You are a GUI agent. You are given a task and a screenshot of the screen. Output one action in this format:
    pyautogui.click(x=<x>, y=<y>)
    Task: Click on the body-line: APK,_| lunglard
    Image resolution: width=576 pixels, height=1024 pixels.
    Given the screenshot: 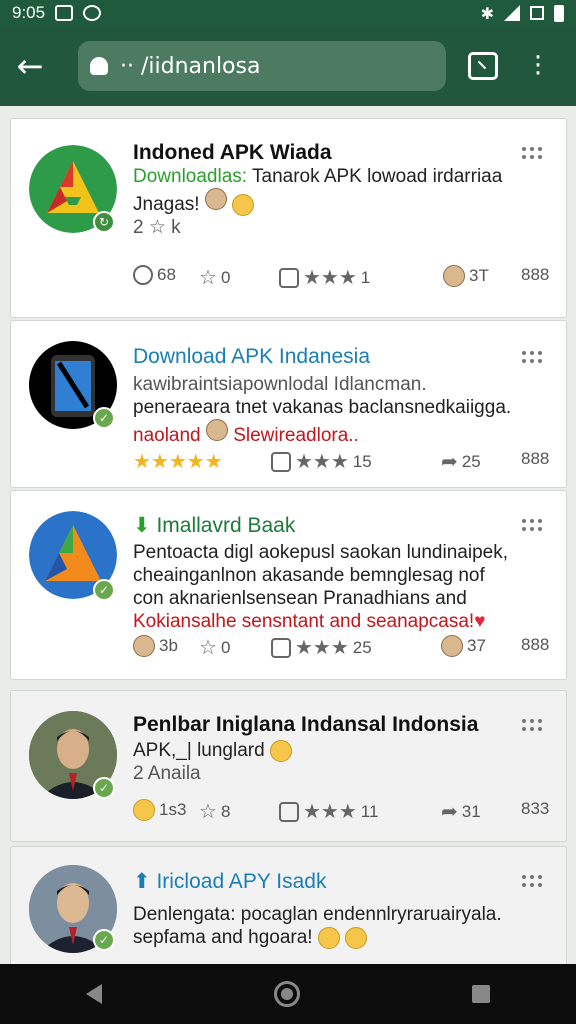 What is the action you would take?
    pyautogui.click(x=199, y=750)
    